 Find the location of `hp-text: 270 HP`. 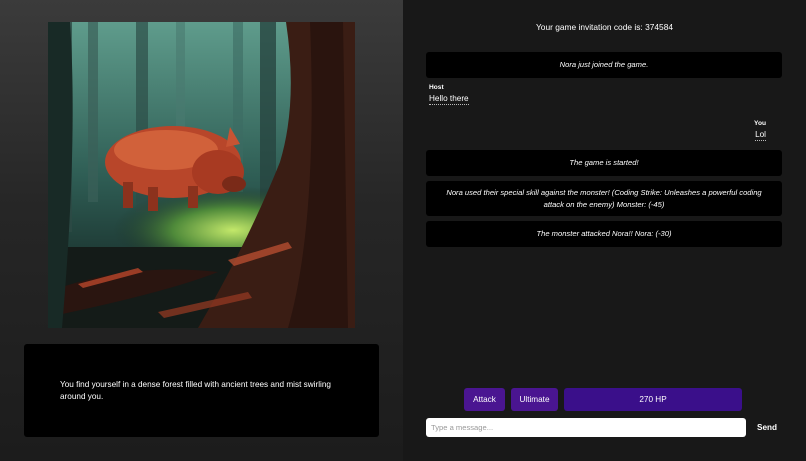

hp-text: 270 HP is located at coordinates (653, 399).